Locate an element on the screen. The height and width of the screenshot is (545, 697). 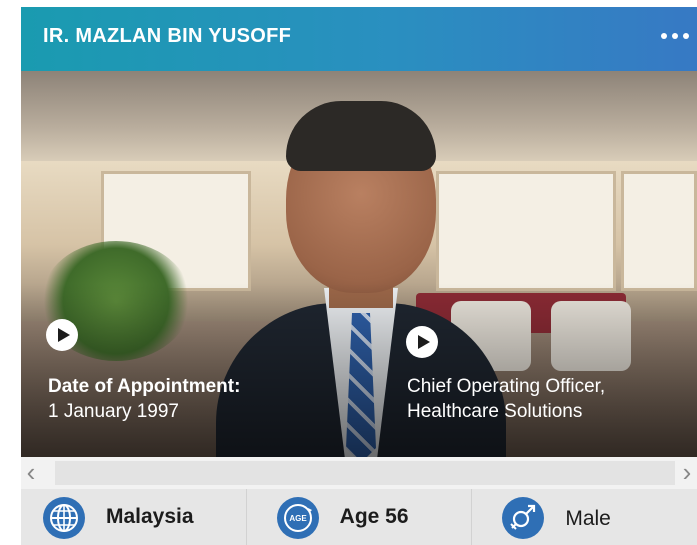
age-cell: AGE Age 56 is located at coordinates (360, 517).